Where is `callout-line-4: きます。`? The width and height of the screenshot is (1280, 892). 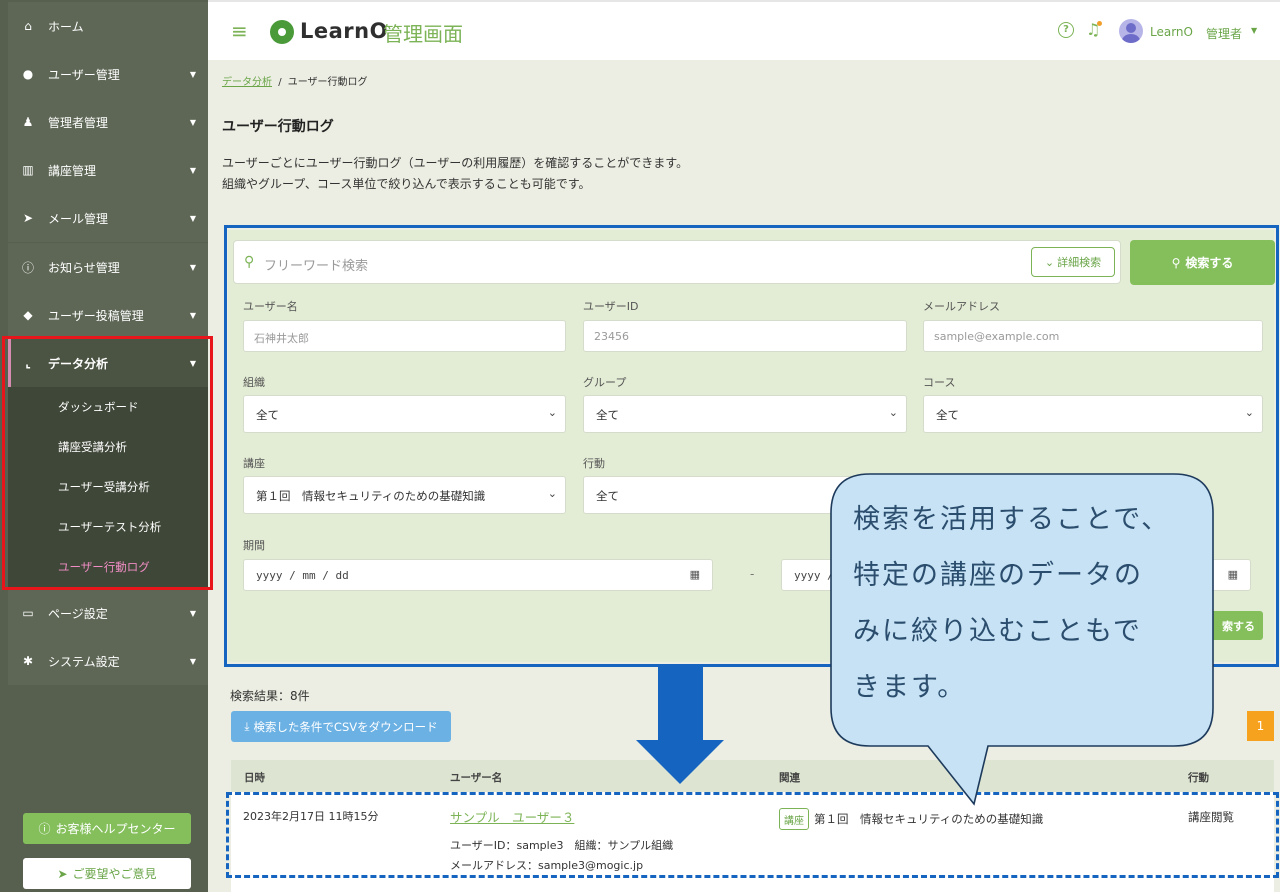 callout-line-4: きます。 is located at coordinates (910, 687).